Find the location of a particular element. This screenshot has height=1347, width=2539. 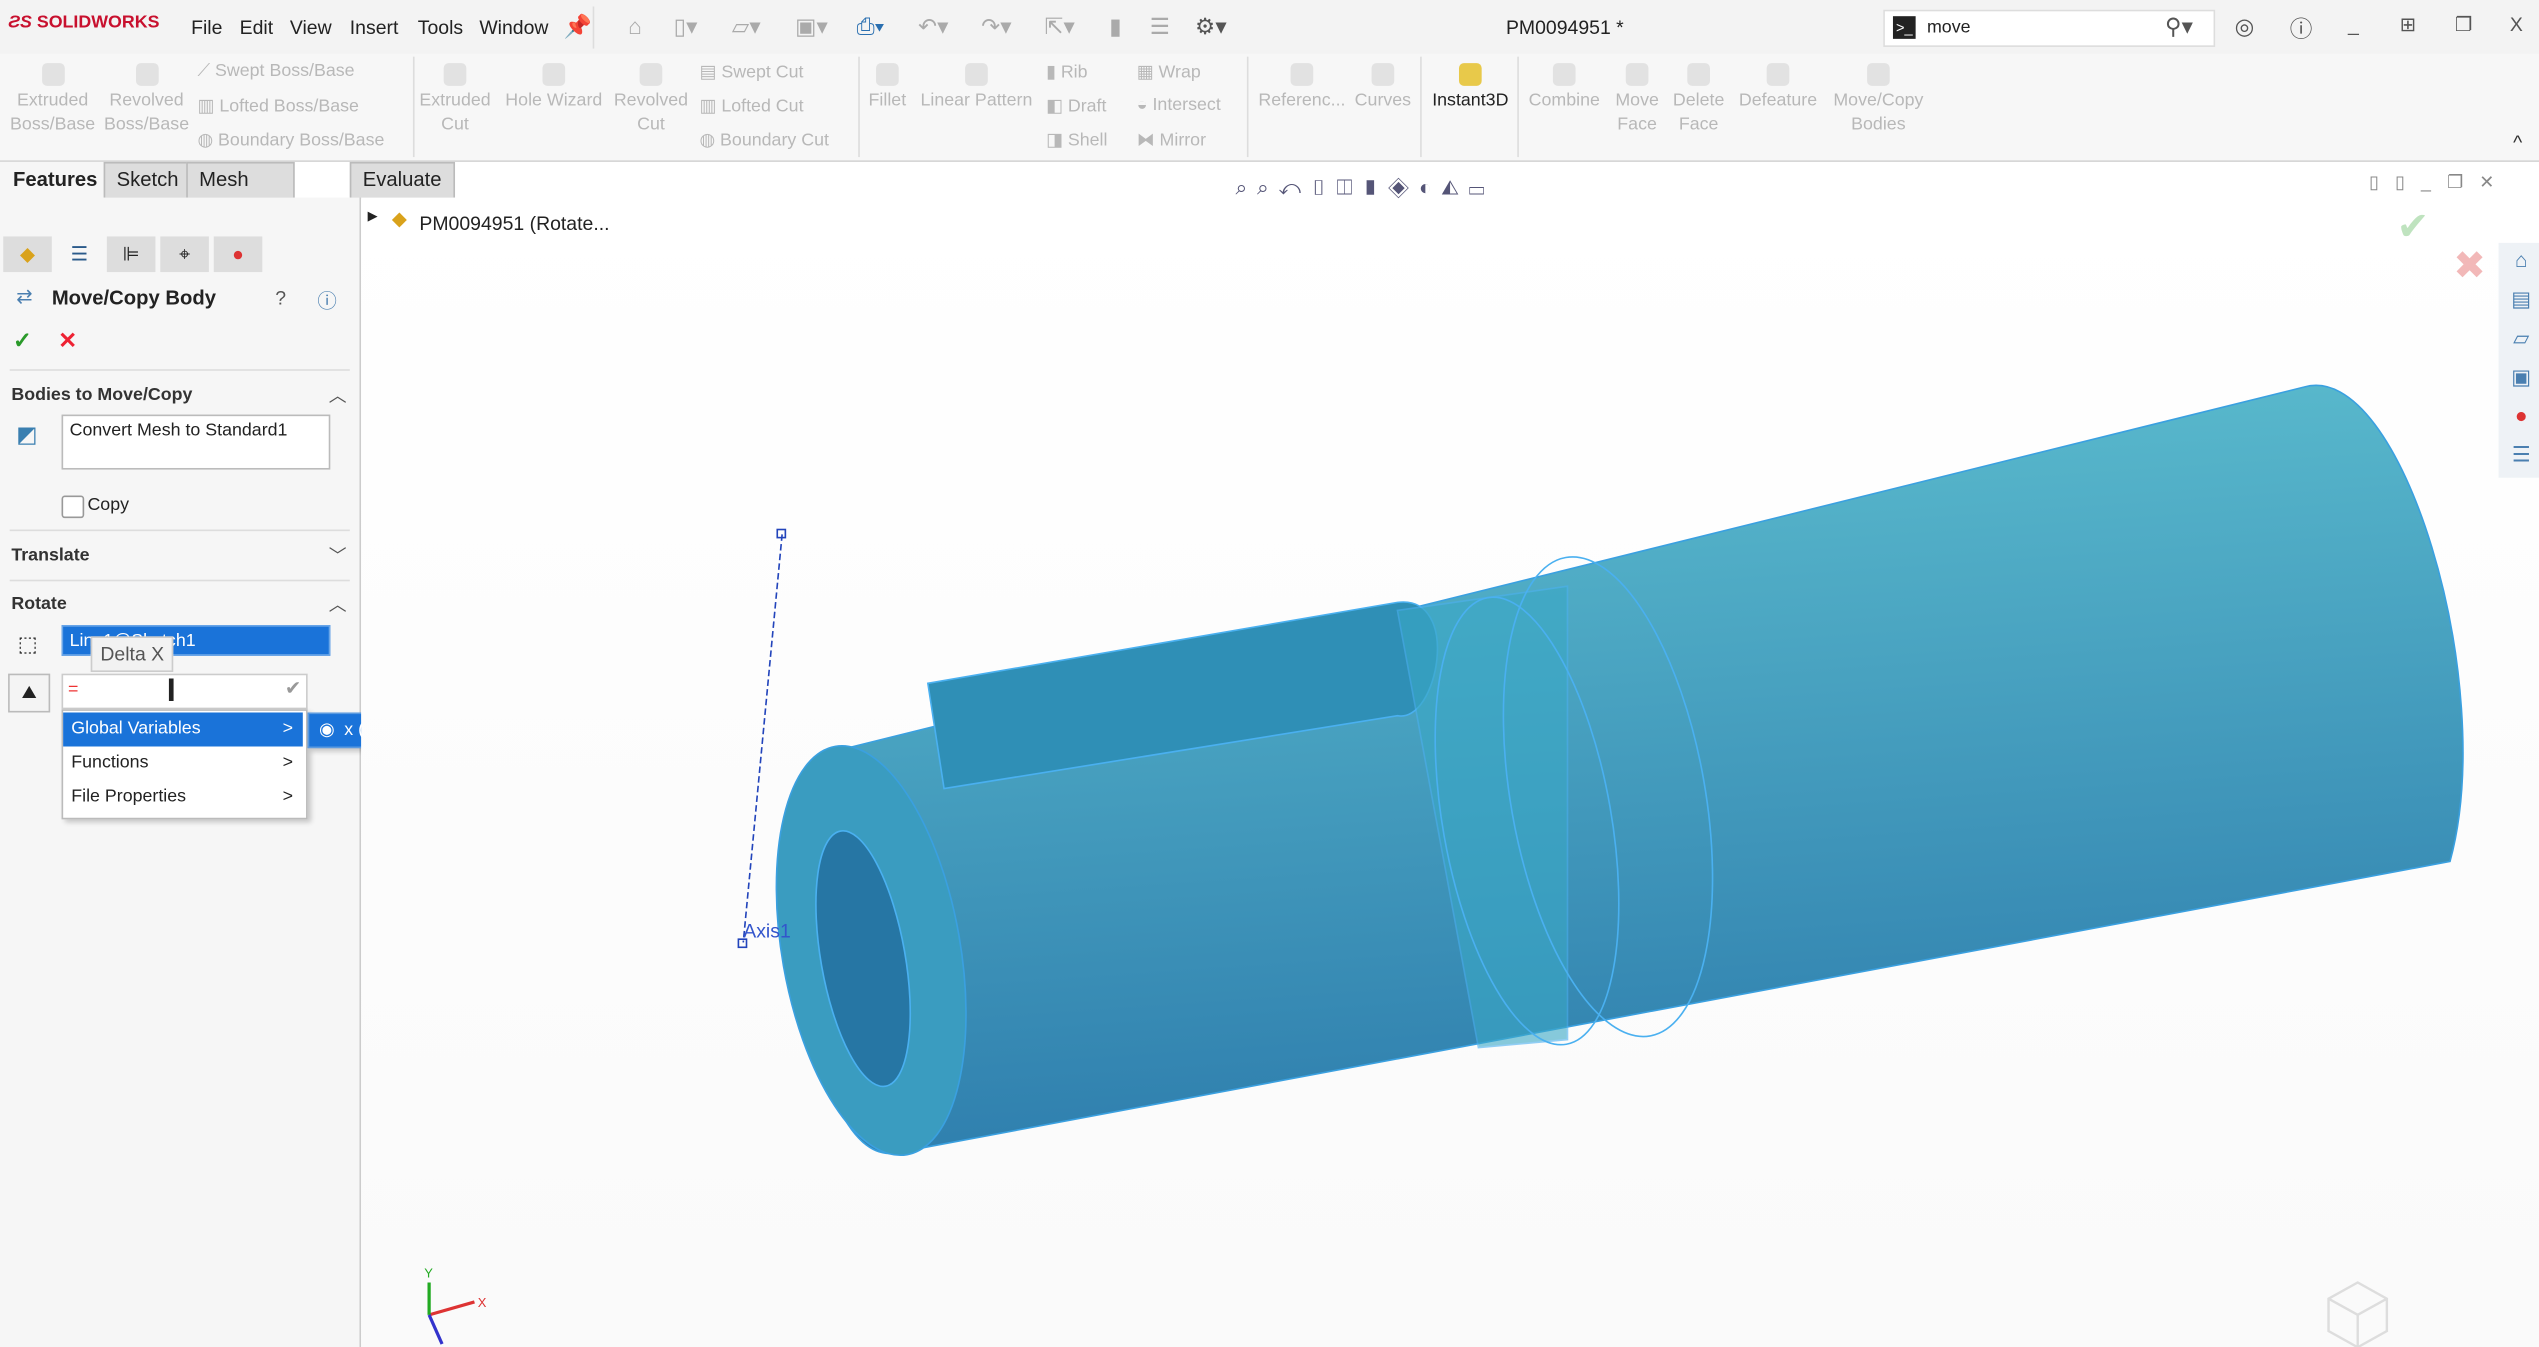

menu-tools: Tools is located at coordinates (440, 27).